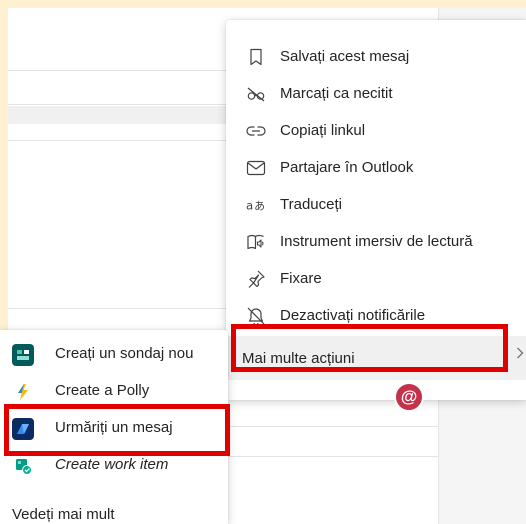 Image resolution: width=526 pixels, height=524 pixels. I want to click on menu-item-copy-link: Copiați linkul, so click(376, 130).